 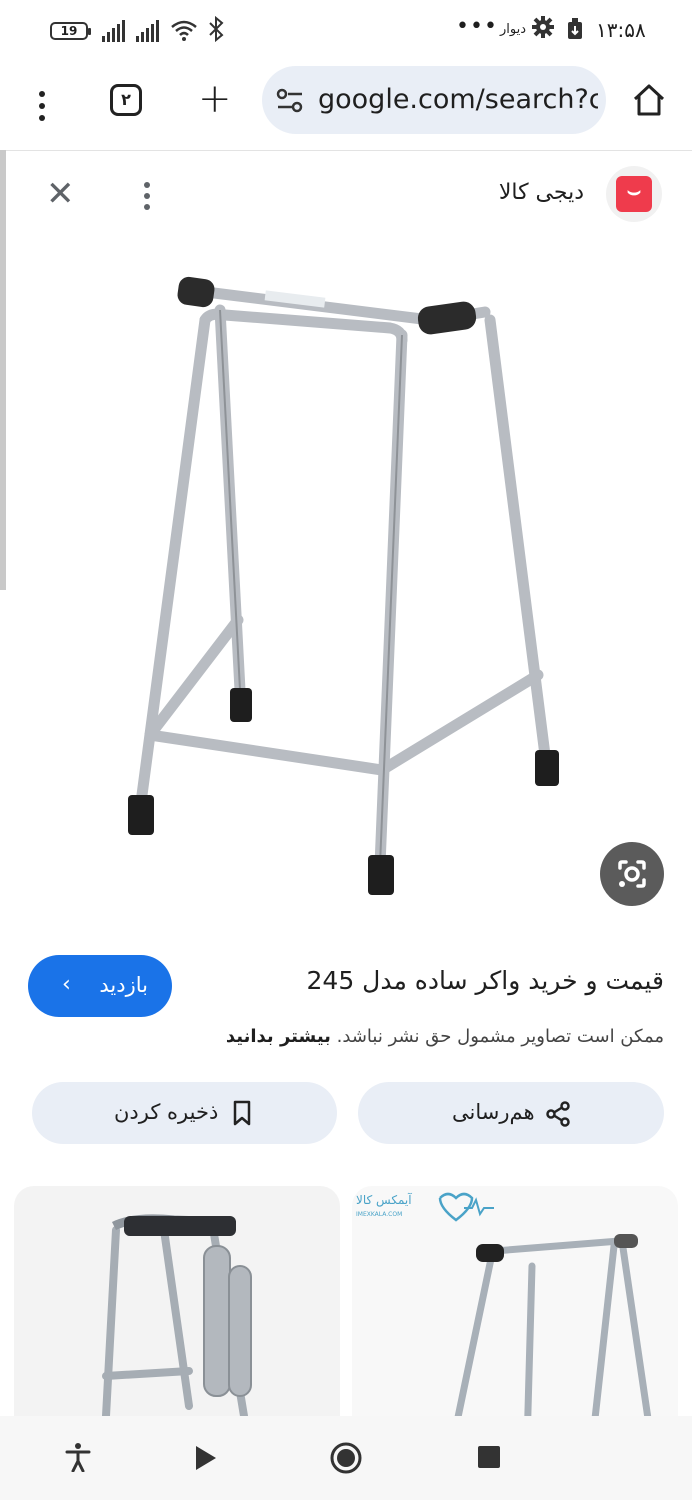 I want to click on digikala-logo-icon: ⌣, so click(x=634, y=194).